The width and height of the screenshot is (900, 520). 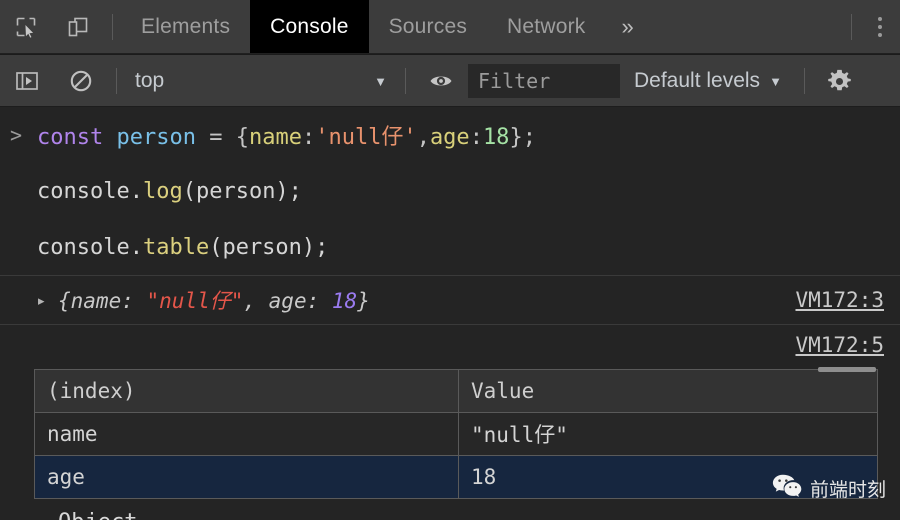 I want to click on execution-context-label: top, so click(x=150, y=80).